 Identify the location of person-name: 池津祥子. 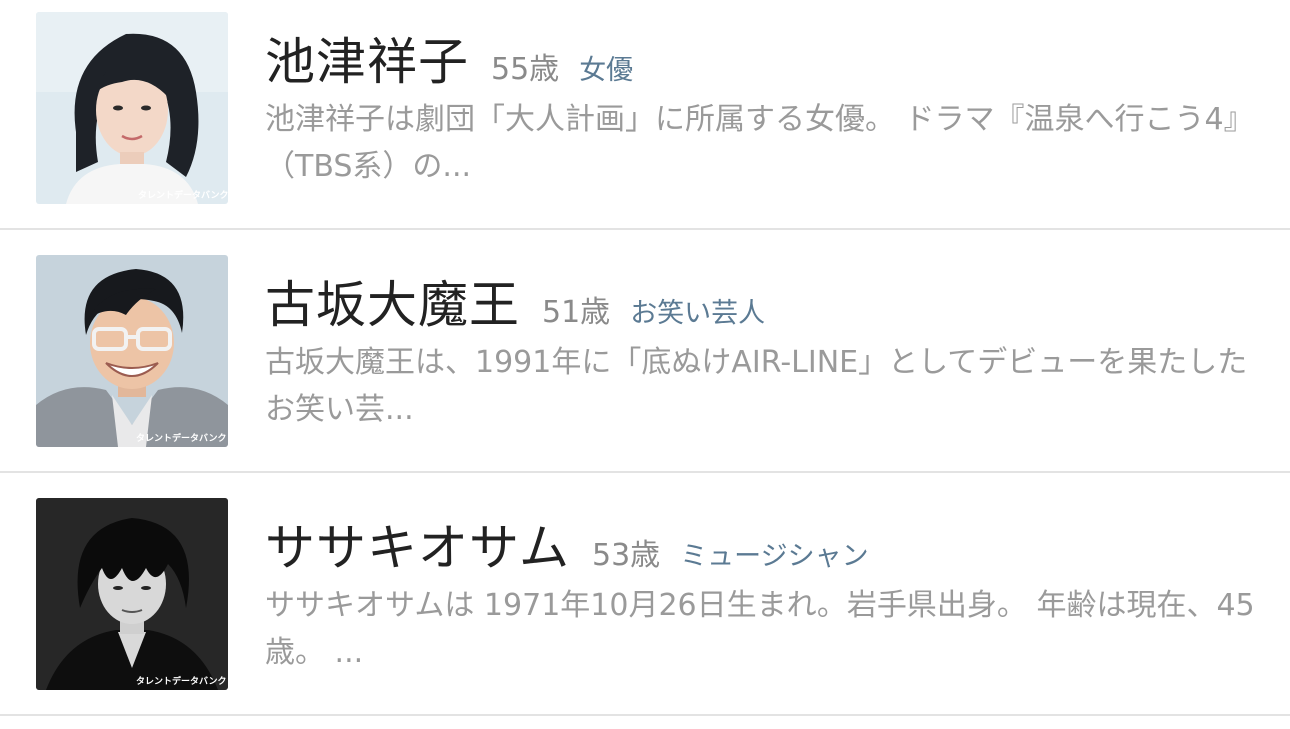
(367, 58).